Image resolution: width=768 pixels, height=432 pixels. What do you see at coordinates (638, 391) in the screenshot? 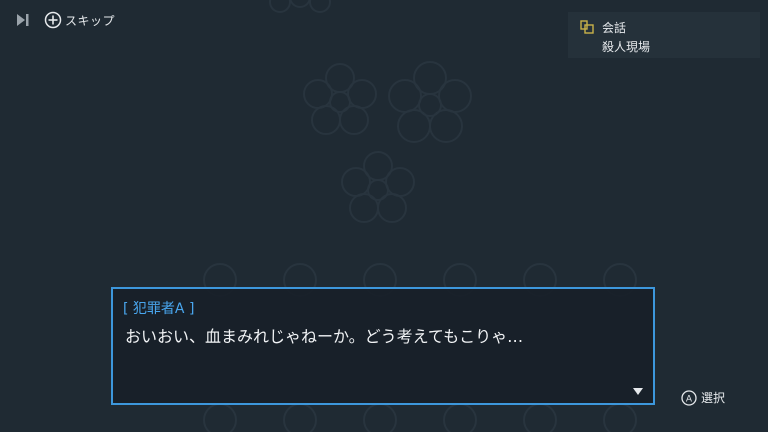
I see `advance-triangle-icon` at bounding box center [638, 391].